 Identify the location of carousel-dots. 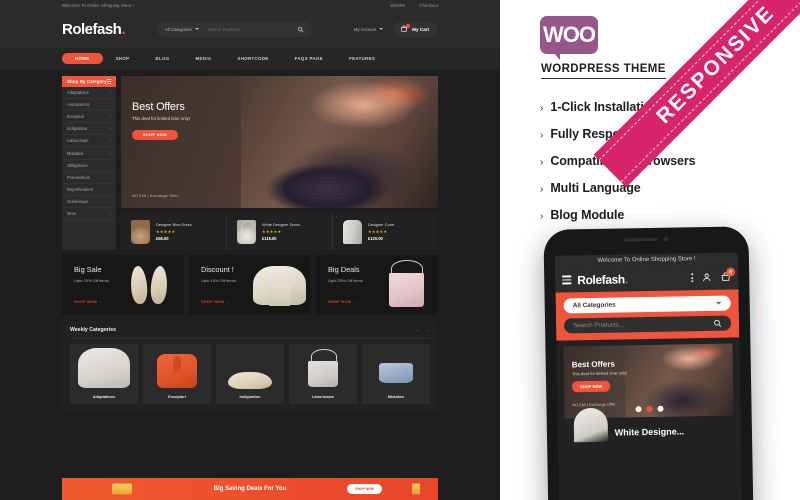
(649, 409).